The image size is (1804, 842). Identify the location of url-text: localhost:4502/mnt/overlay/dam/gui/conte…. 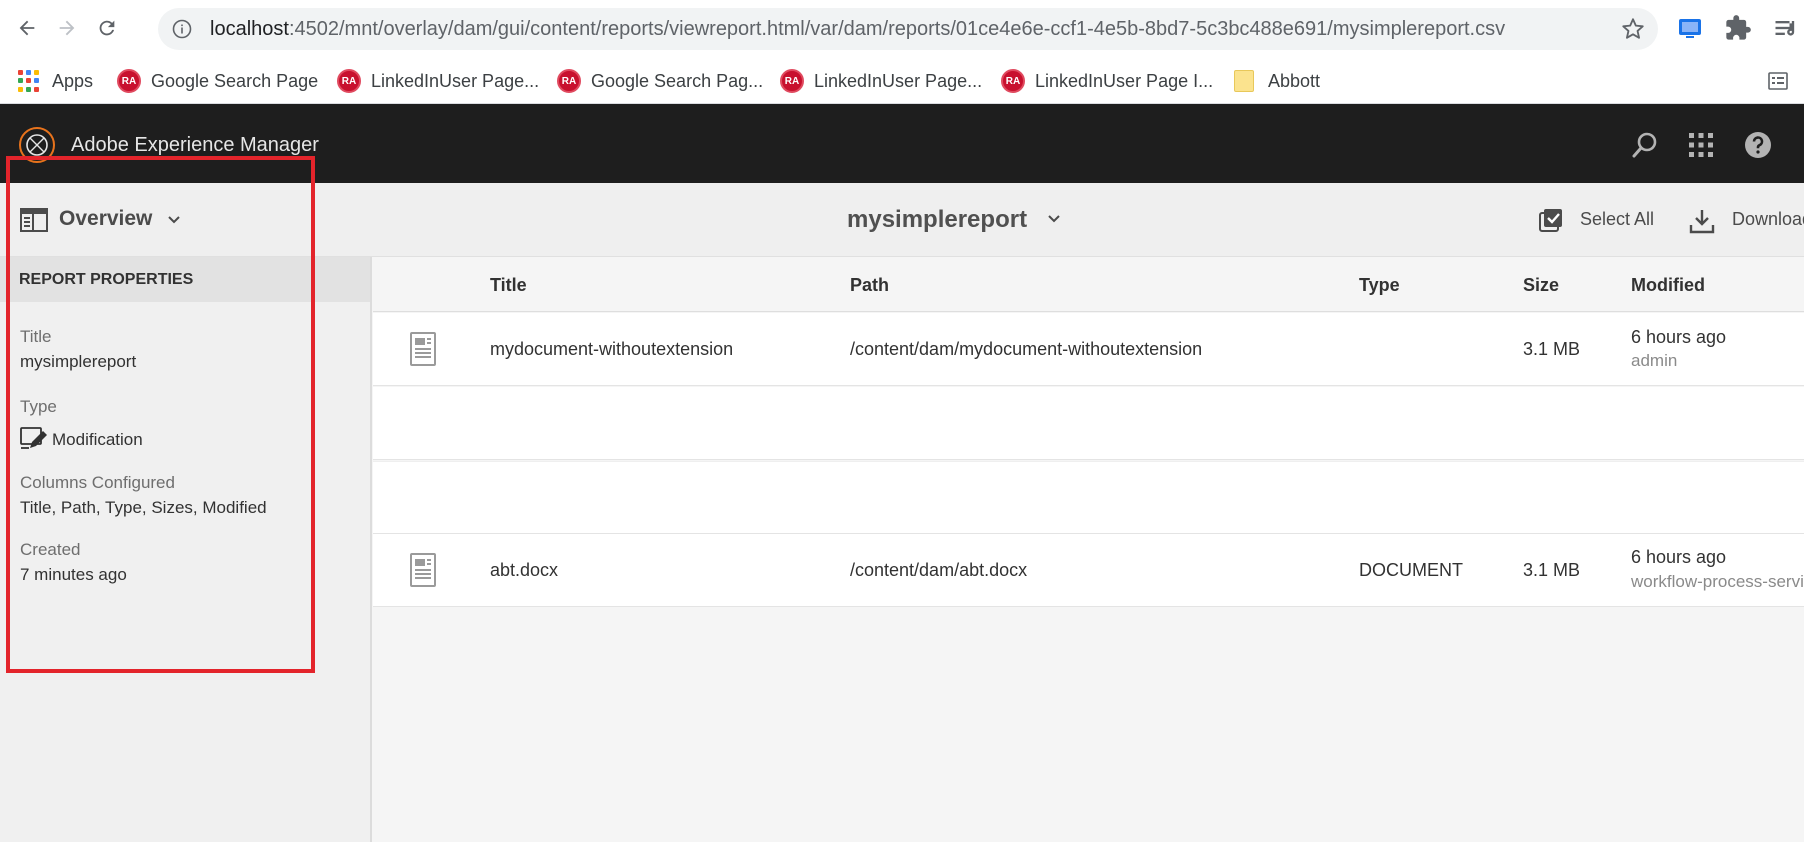
(857, 29).